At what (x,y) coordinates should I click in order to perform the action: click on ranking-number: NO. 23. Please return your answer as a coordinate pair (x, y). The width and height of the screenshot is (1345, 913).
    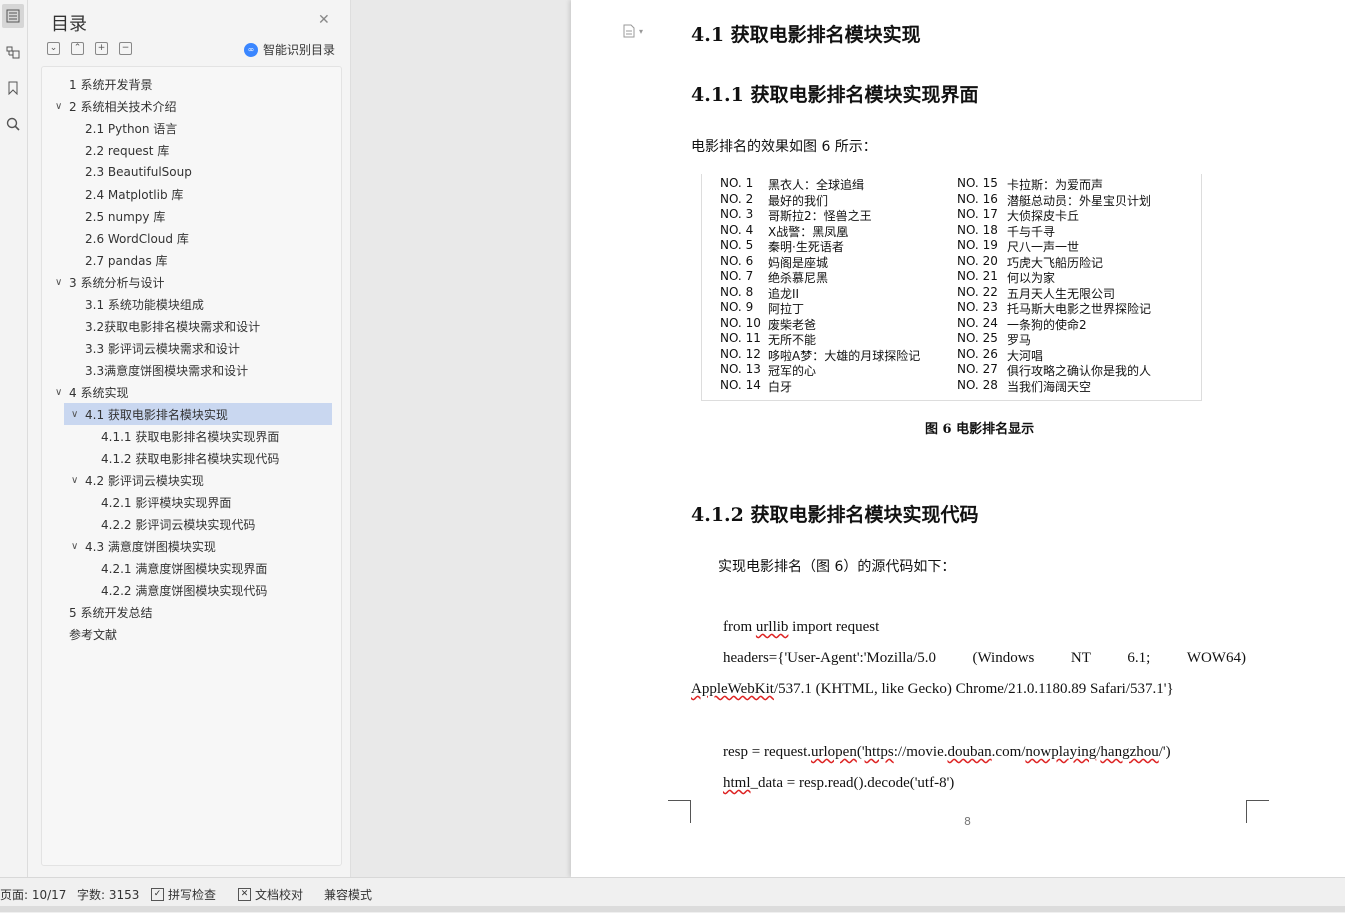
    Looking at the image, I should click on (977, 307).